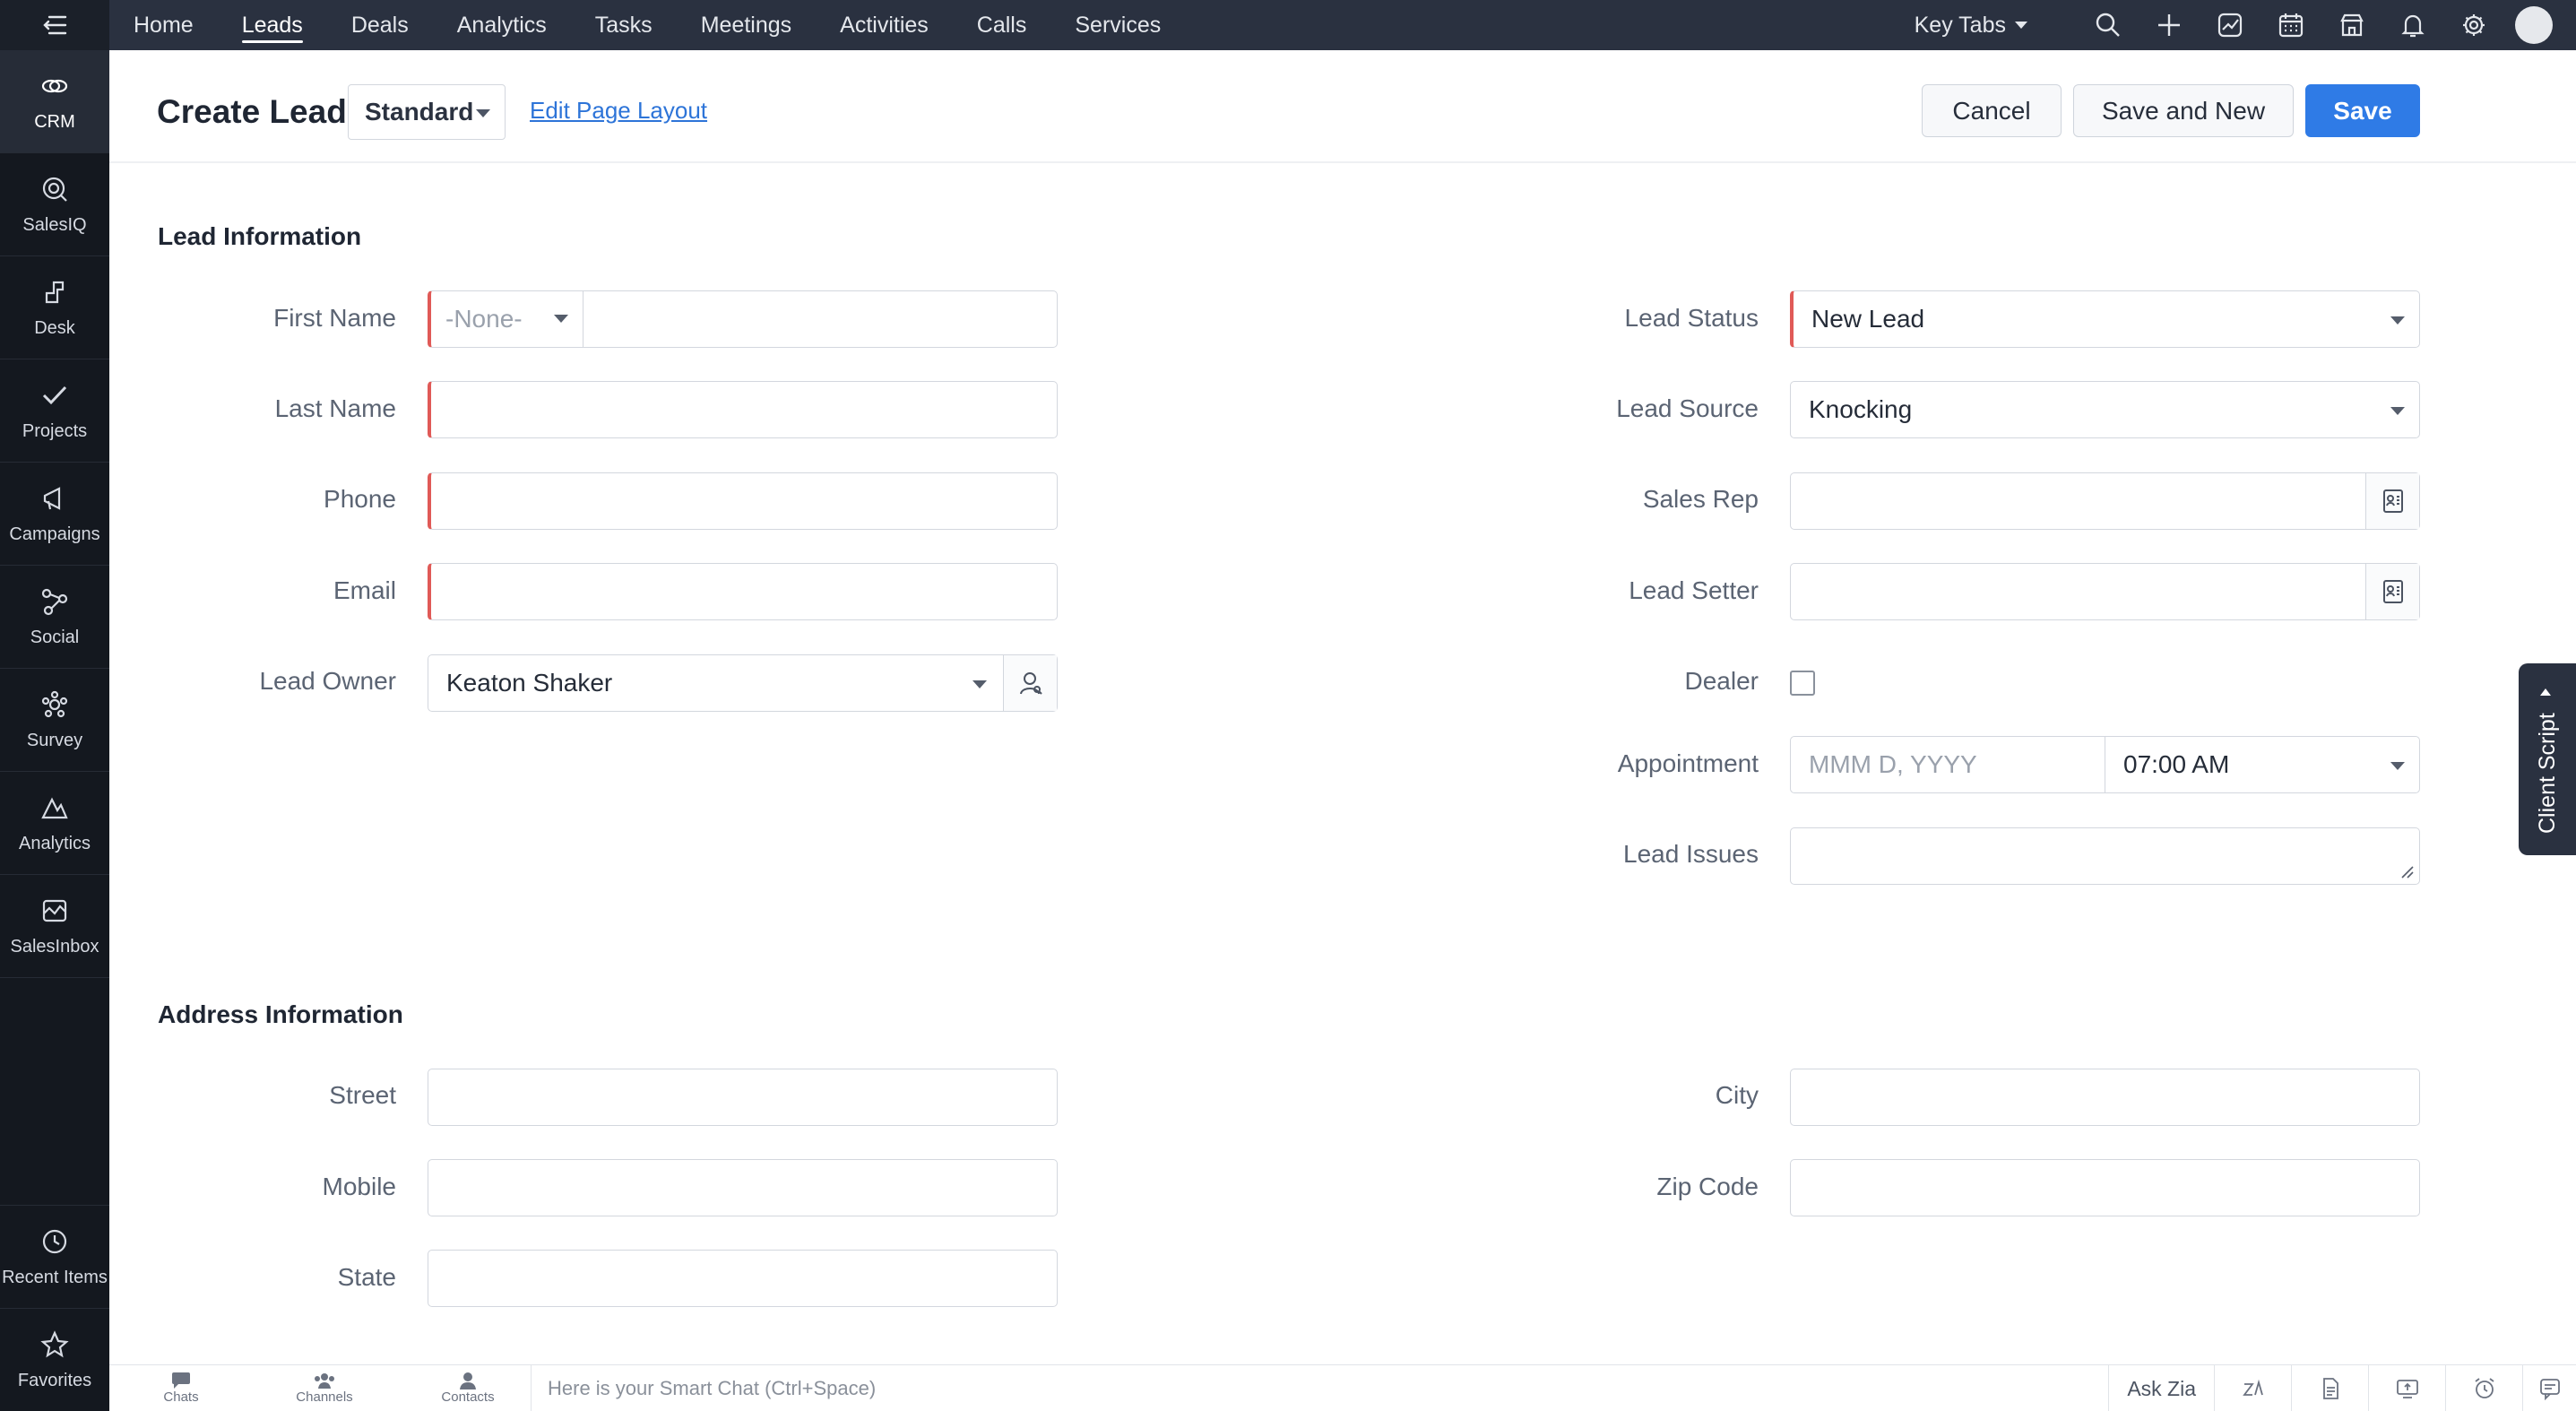  What do you see at coordinates (1802, 683) in the screenshot?
I see `dealer-checkbox` at bounding box center [1802, 683].